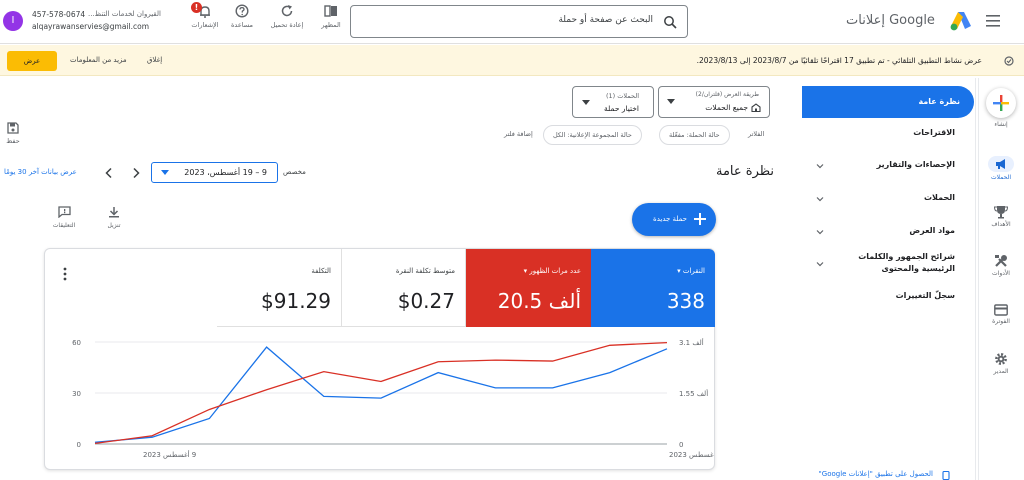 Image resolution: width=1024 pixels, height=480 pixels. I want to click on banner-close-button: إغلاق, so click(154, 60).